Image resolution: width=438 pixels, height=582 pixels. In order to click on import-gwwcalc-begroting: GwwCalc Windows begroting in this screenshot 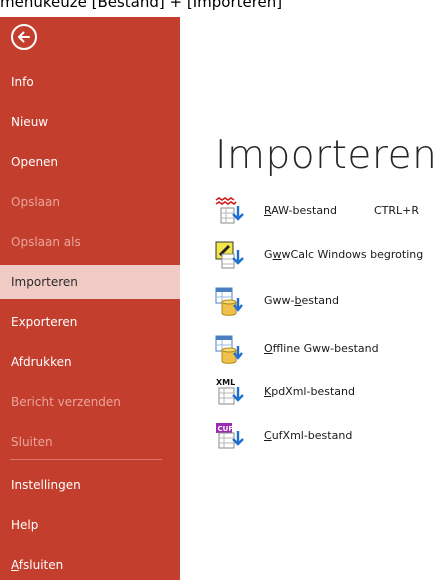, I will do `click(326, 257)`.